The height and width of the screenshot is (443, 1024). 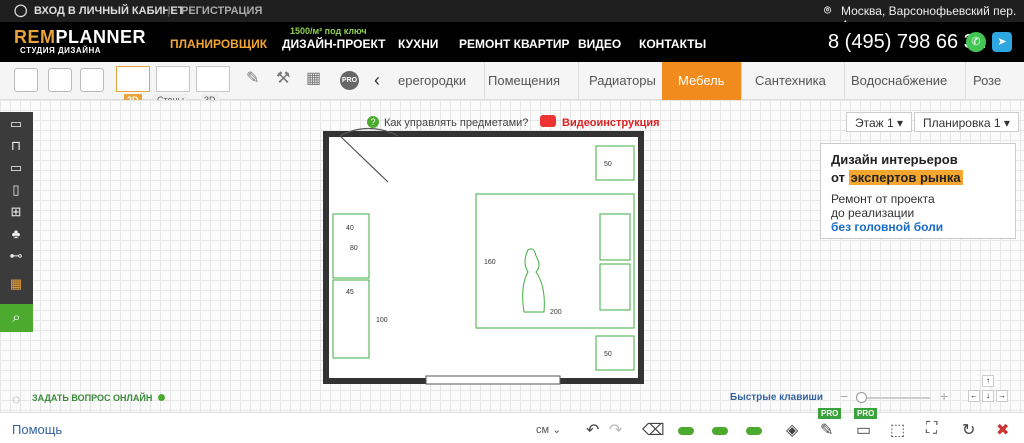 What do you see at coordinates (318, 80) in the screenshot?
I see `grid-tool-icon: ▦` at bounding box center [318, 80].